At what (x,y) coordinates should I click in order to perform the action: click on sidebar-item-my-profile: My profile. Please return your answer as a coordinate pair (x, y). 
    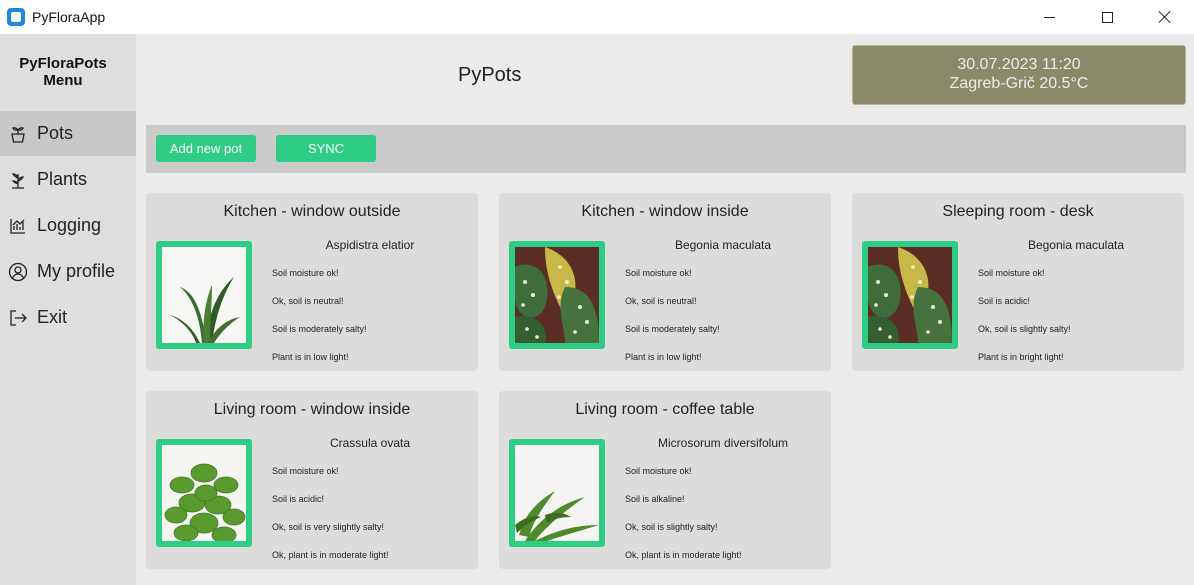
    Looking at the image, I should click on (68, 271).